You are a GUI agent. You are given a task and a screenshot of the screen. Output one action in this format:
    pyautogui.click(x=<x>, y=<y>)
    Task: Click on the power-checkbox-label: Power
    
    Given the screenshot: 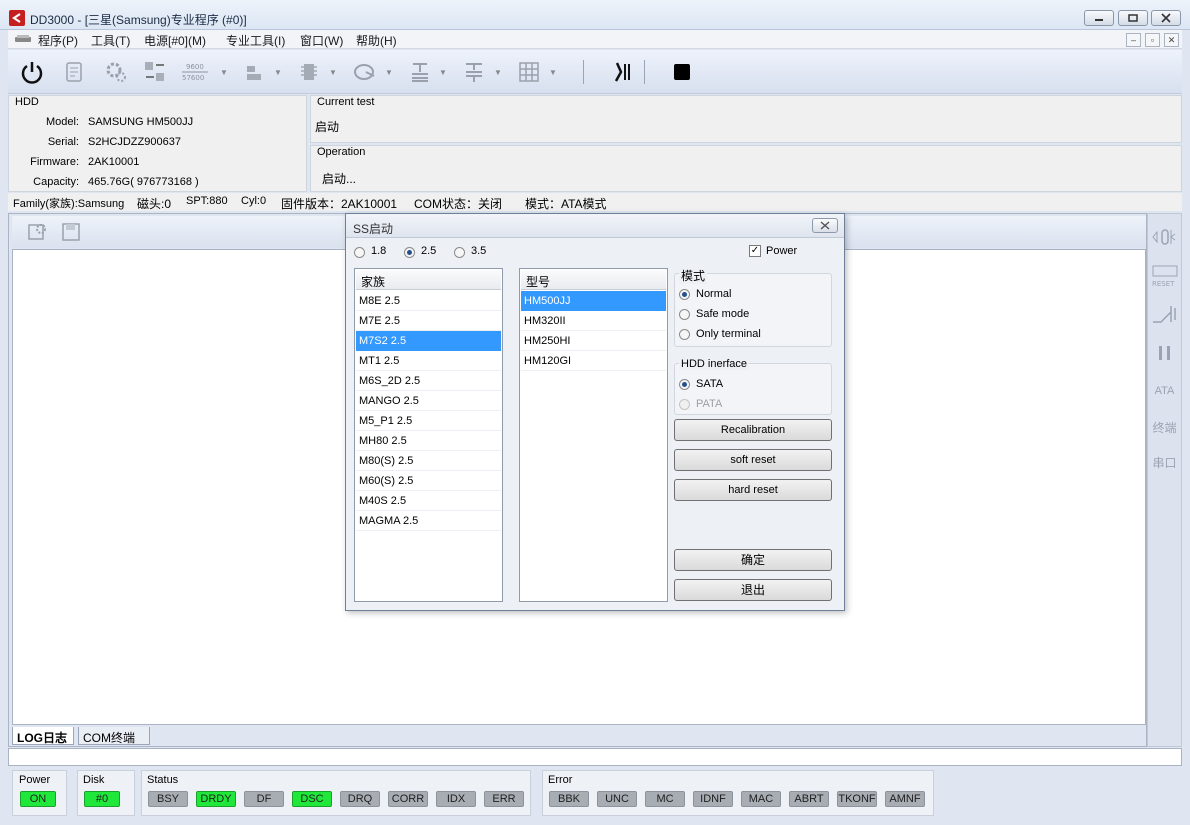 What is the action you would take?
    pyautogui.click(x=782, y=251)
    